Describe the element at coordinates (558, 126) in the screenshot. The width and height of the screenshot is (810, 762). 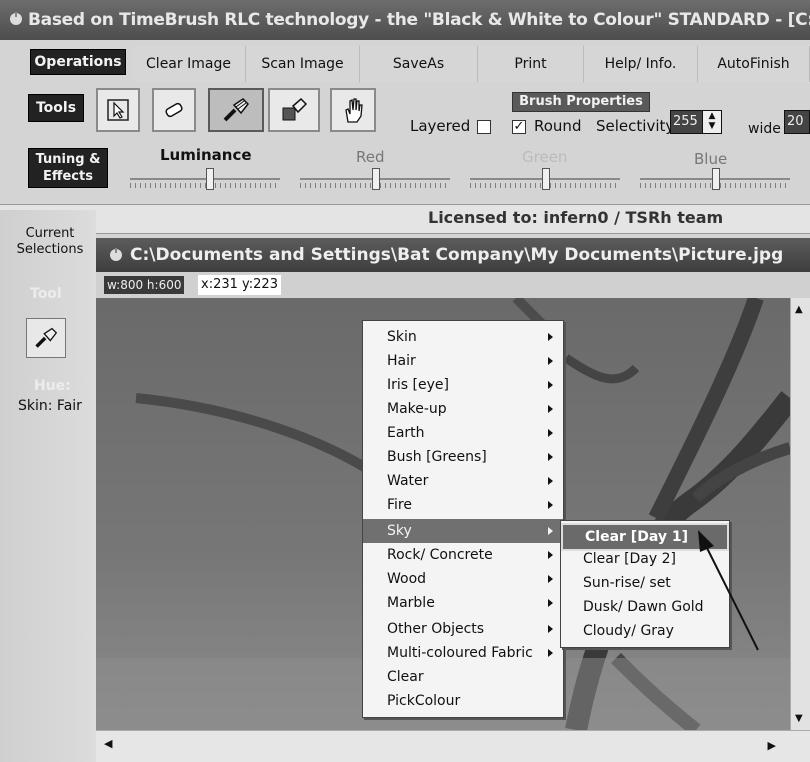
I see `round-label: Round` at that location.